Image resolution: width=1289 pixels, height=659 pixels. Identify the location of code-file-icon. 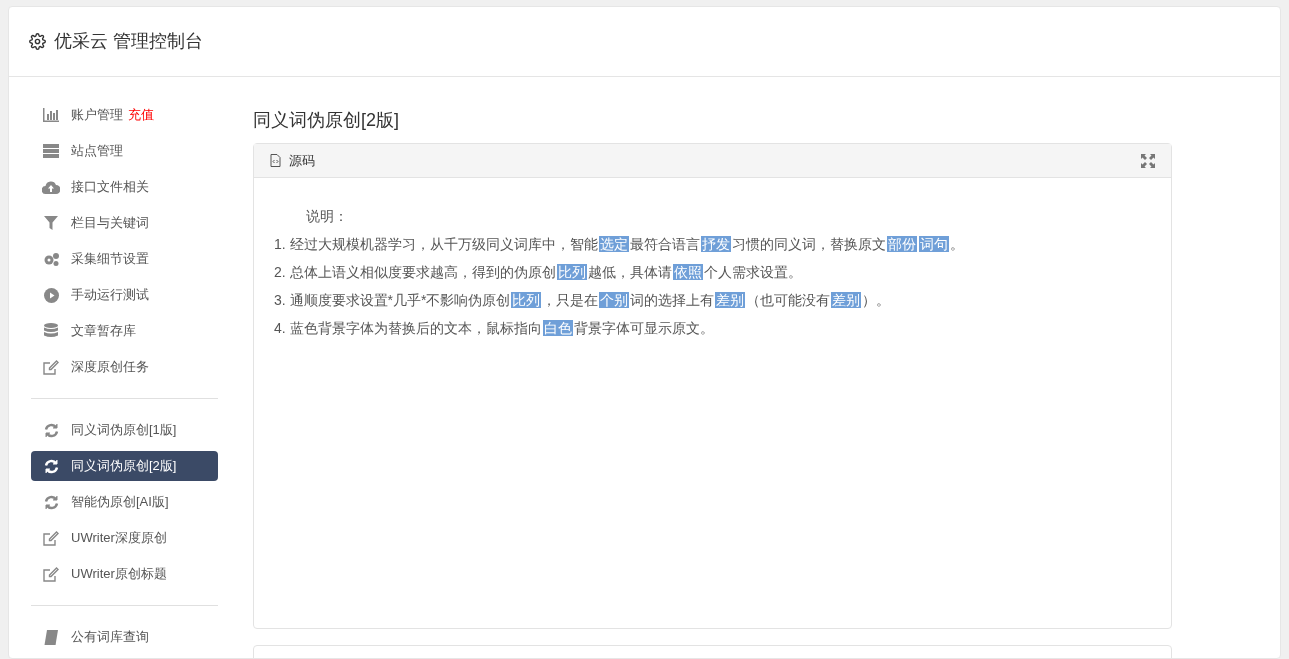
(275, 160).